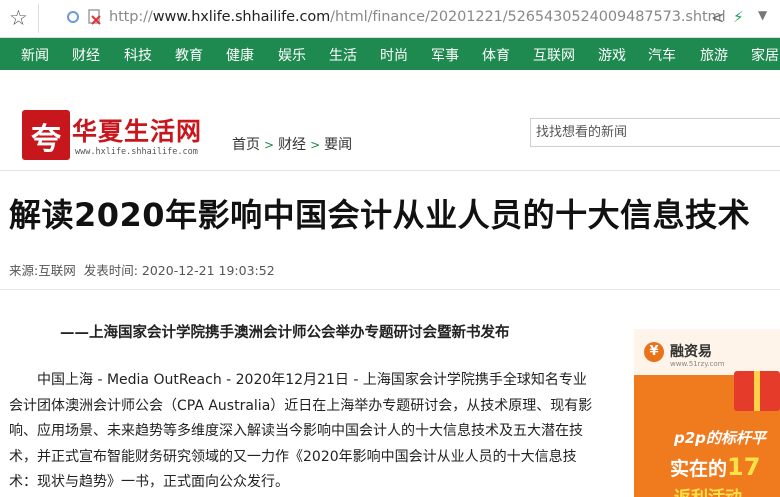 Image resolution: width=780 pixels, height=497 pixels. What do you see at coordinates (338, 145) in the screenshot?
I see `breadcrumb-news: 要闻` at bounding box center [338, 145].